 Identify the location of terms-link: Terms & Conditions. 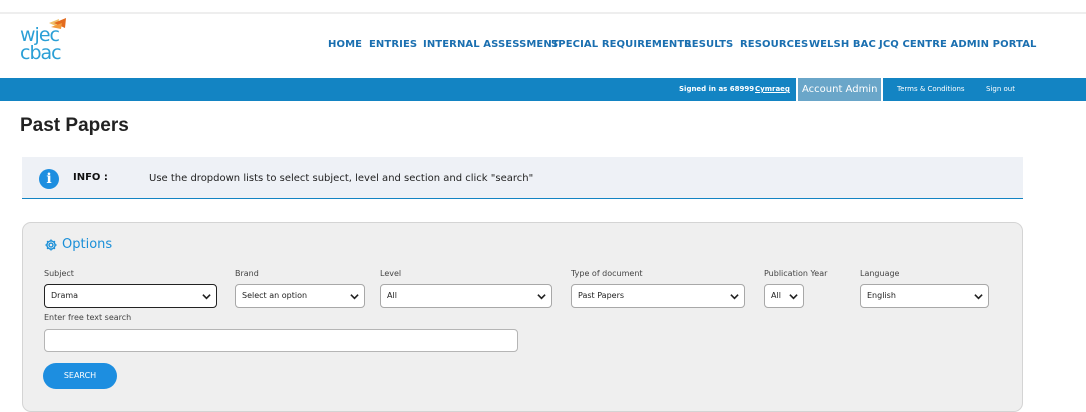
(931, 89).